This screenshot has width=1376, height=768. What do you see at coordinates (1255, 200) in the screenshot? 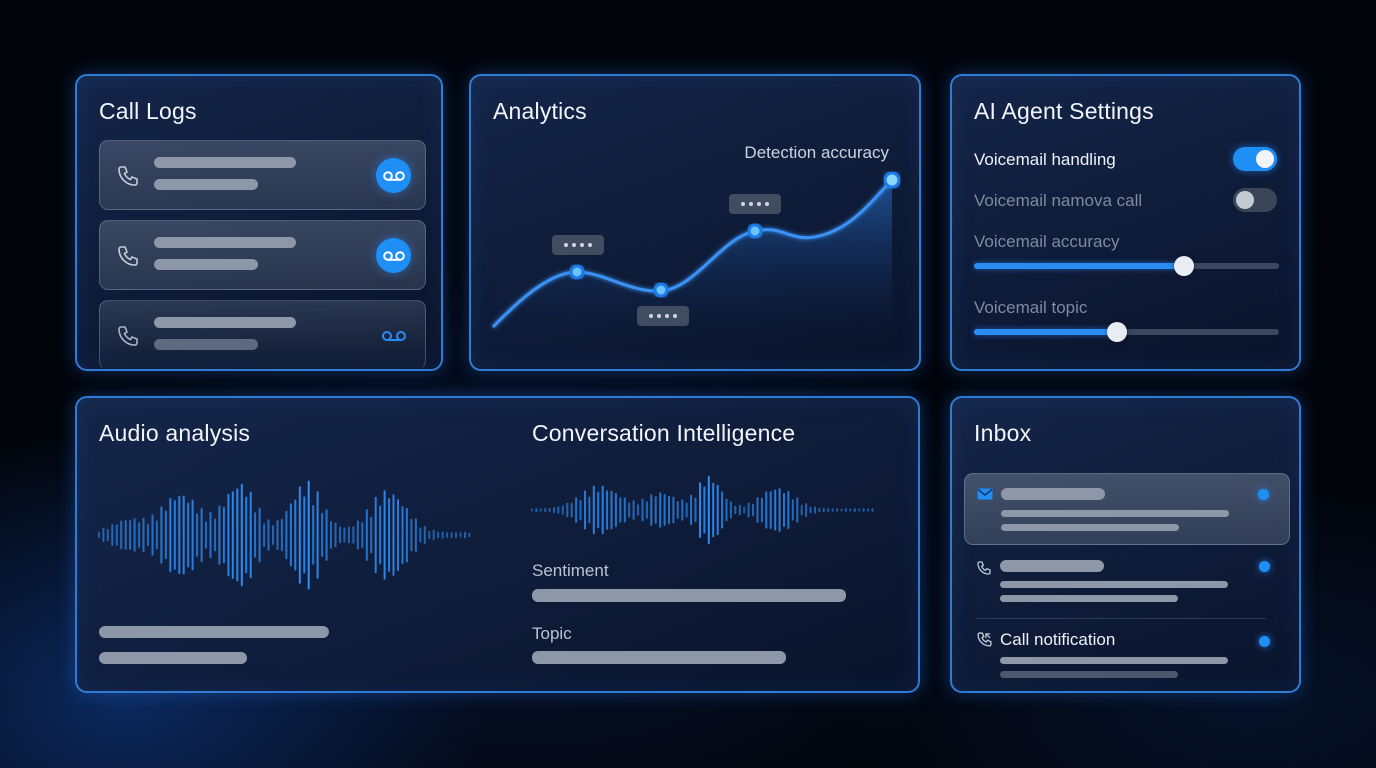
I see `voicemail-call-toggle` at bounding box center [1255, 200].